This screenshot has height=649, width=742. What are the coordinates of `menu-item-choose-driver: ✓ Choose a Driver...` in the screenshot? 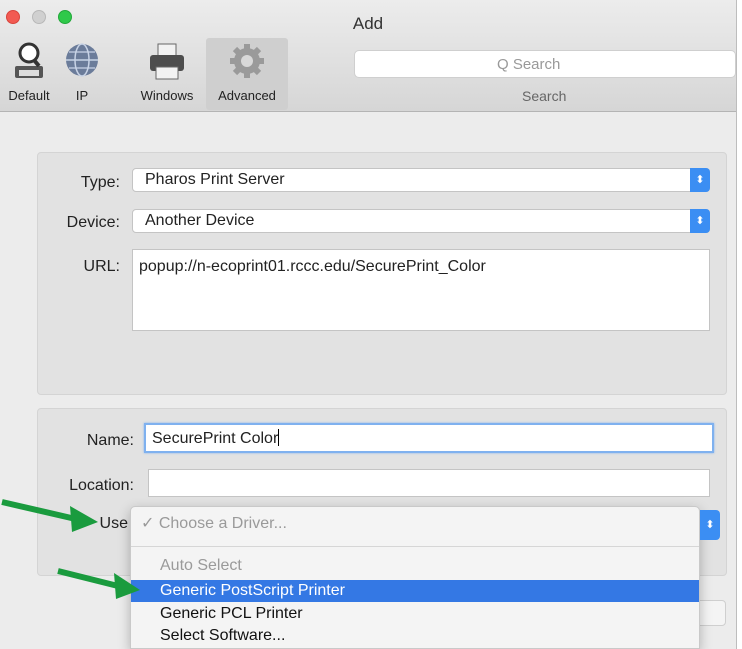 It's located at (415, 524).